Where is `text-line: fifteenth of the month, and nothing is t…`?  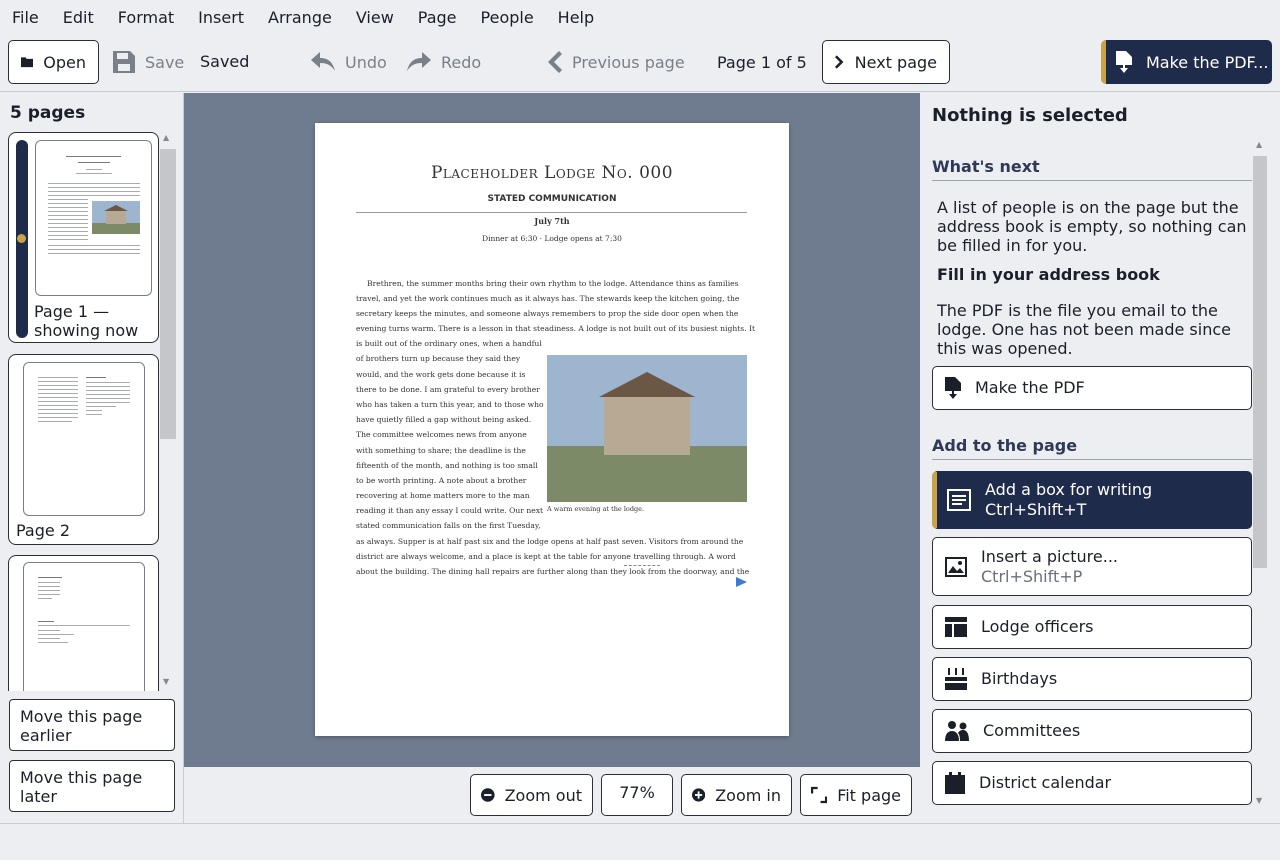 text-line: fifteenth of the month, and nothing is t… is located at coordinates (447, 465).